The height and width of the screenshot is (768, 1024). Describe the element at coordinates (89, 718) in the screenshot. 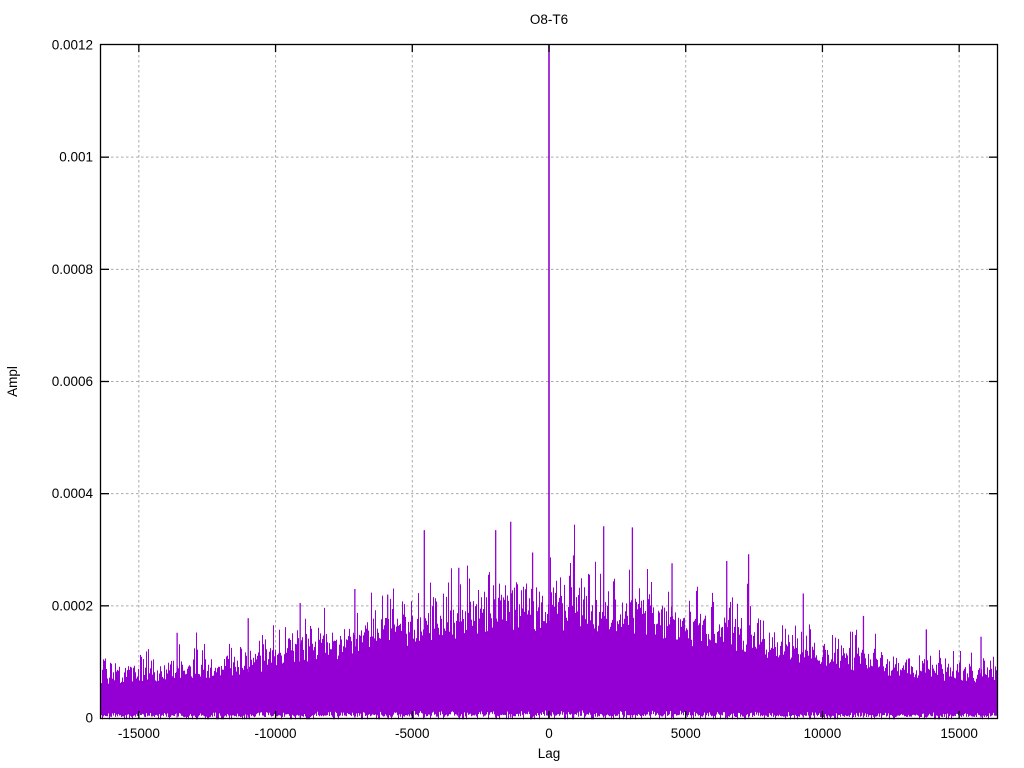

I see `y-tick-label: 0` at that location.